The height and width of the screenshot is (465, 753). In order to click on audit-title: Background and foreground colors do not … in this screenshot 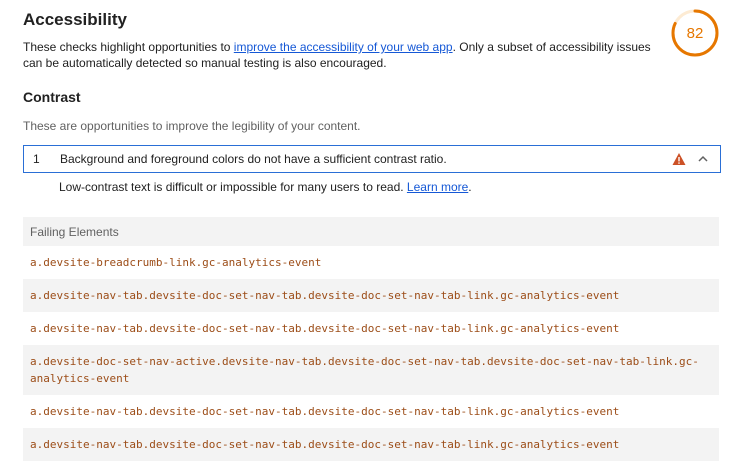, I will do `click(253, 159)`.